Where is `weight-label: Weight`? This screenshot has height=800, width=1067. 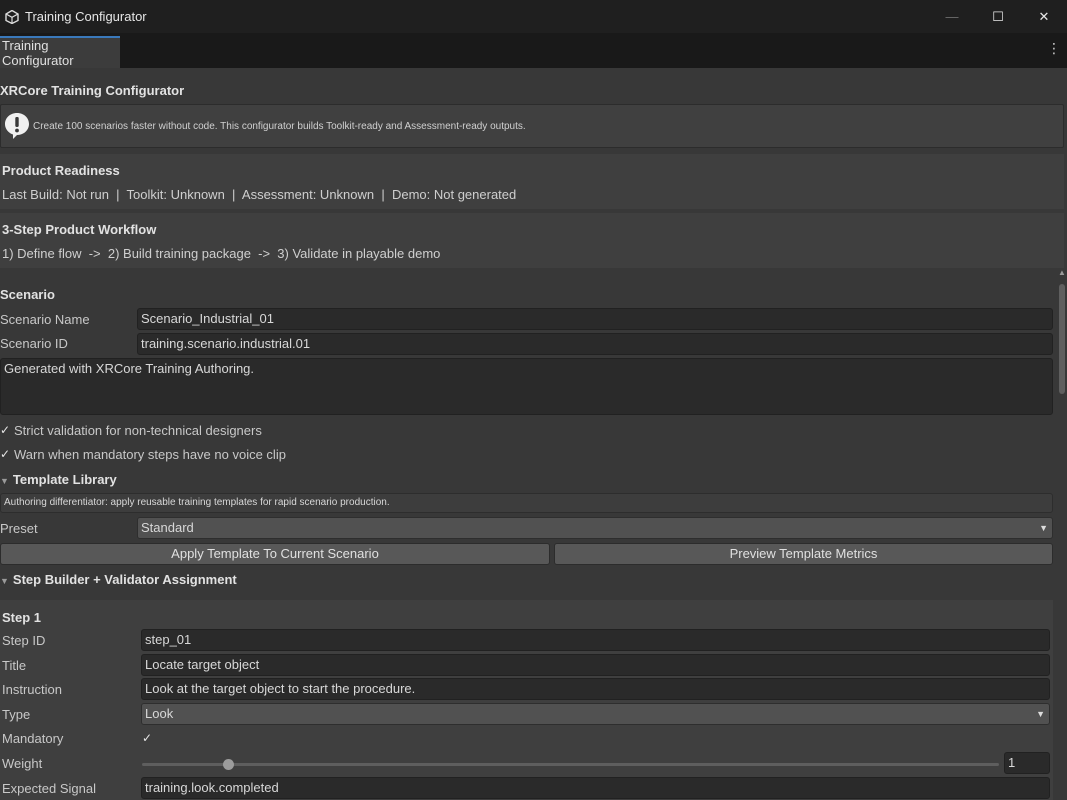
weight-label: Weight is located at coordinates (22, 763).